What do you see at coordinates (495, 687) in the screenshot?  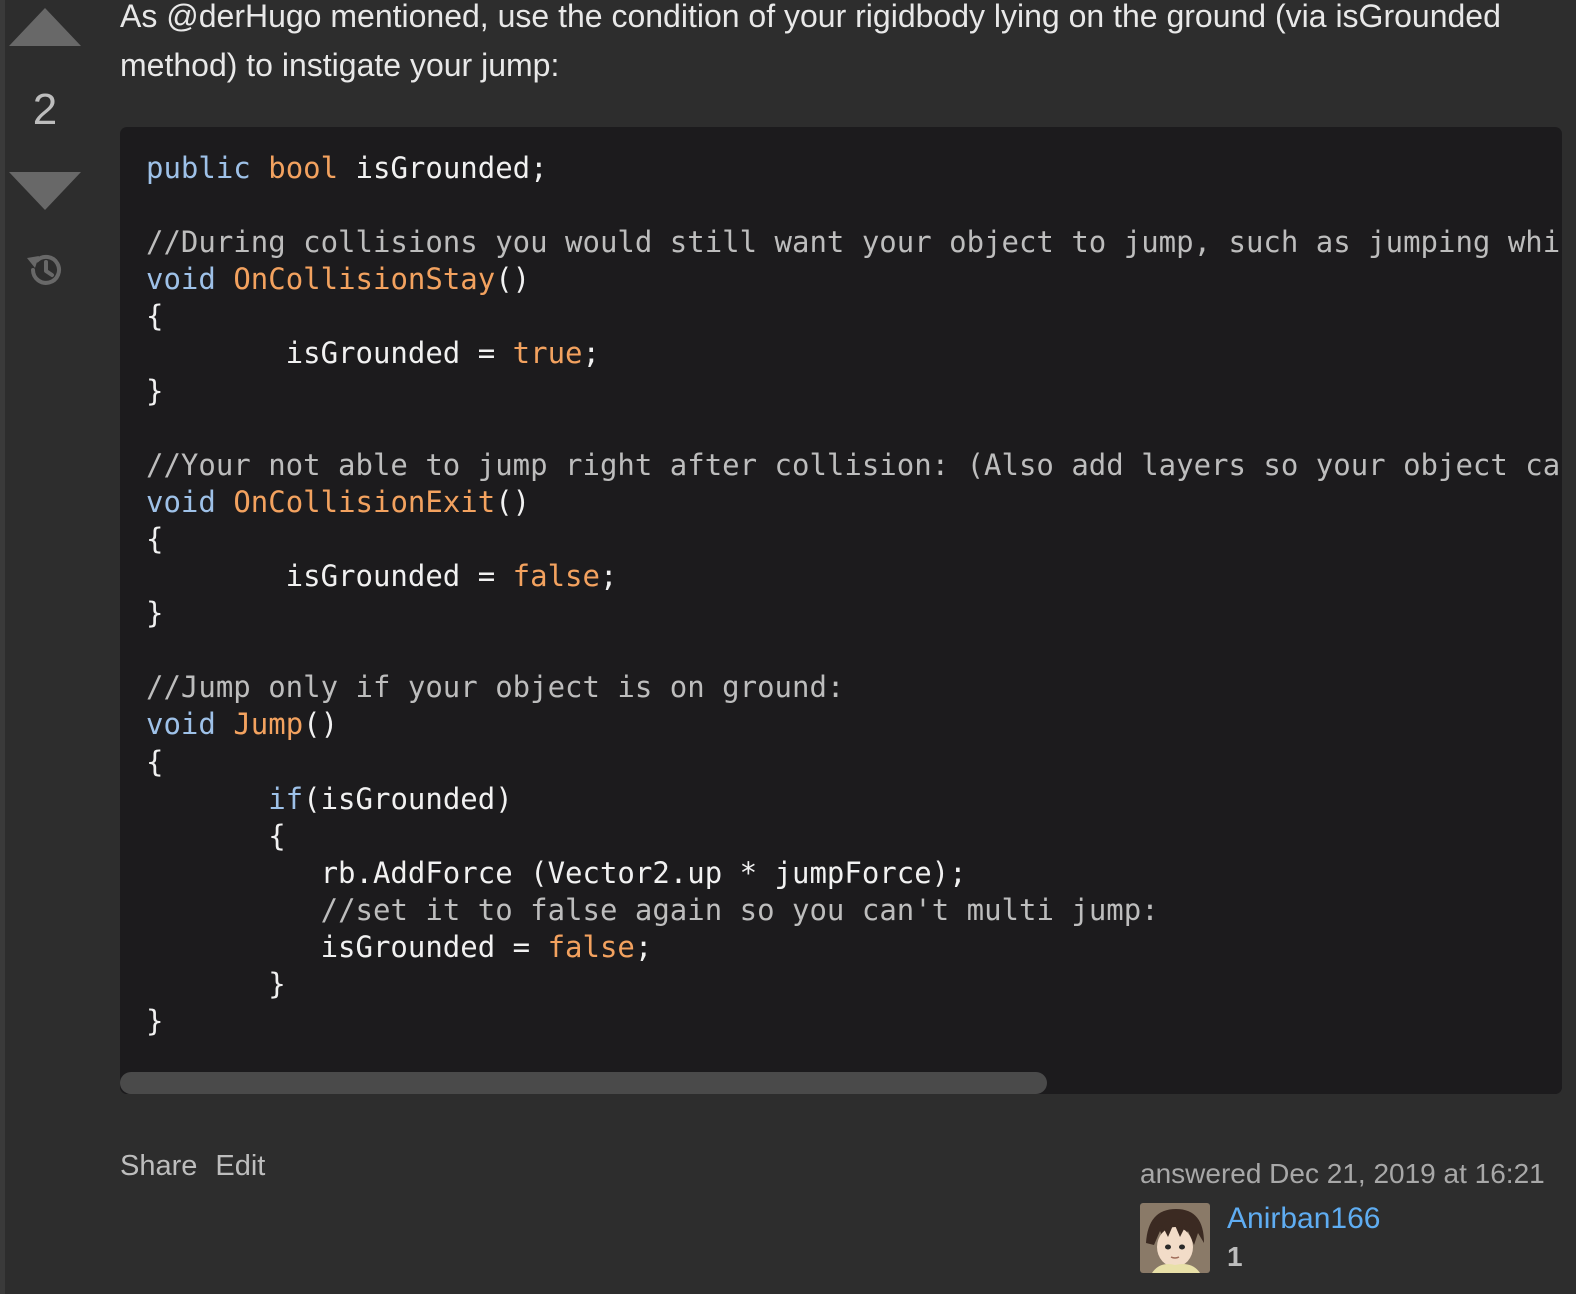 I see `code-comment: //Jump only if your object is on ground:` at bounding box center [495, 687].